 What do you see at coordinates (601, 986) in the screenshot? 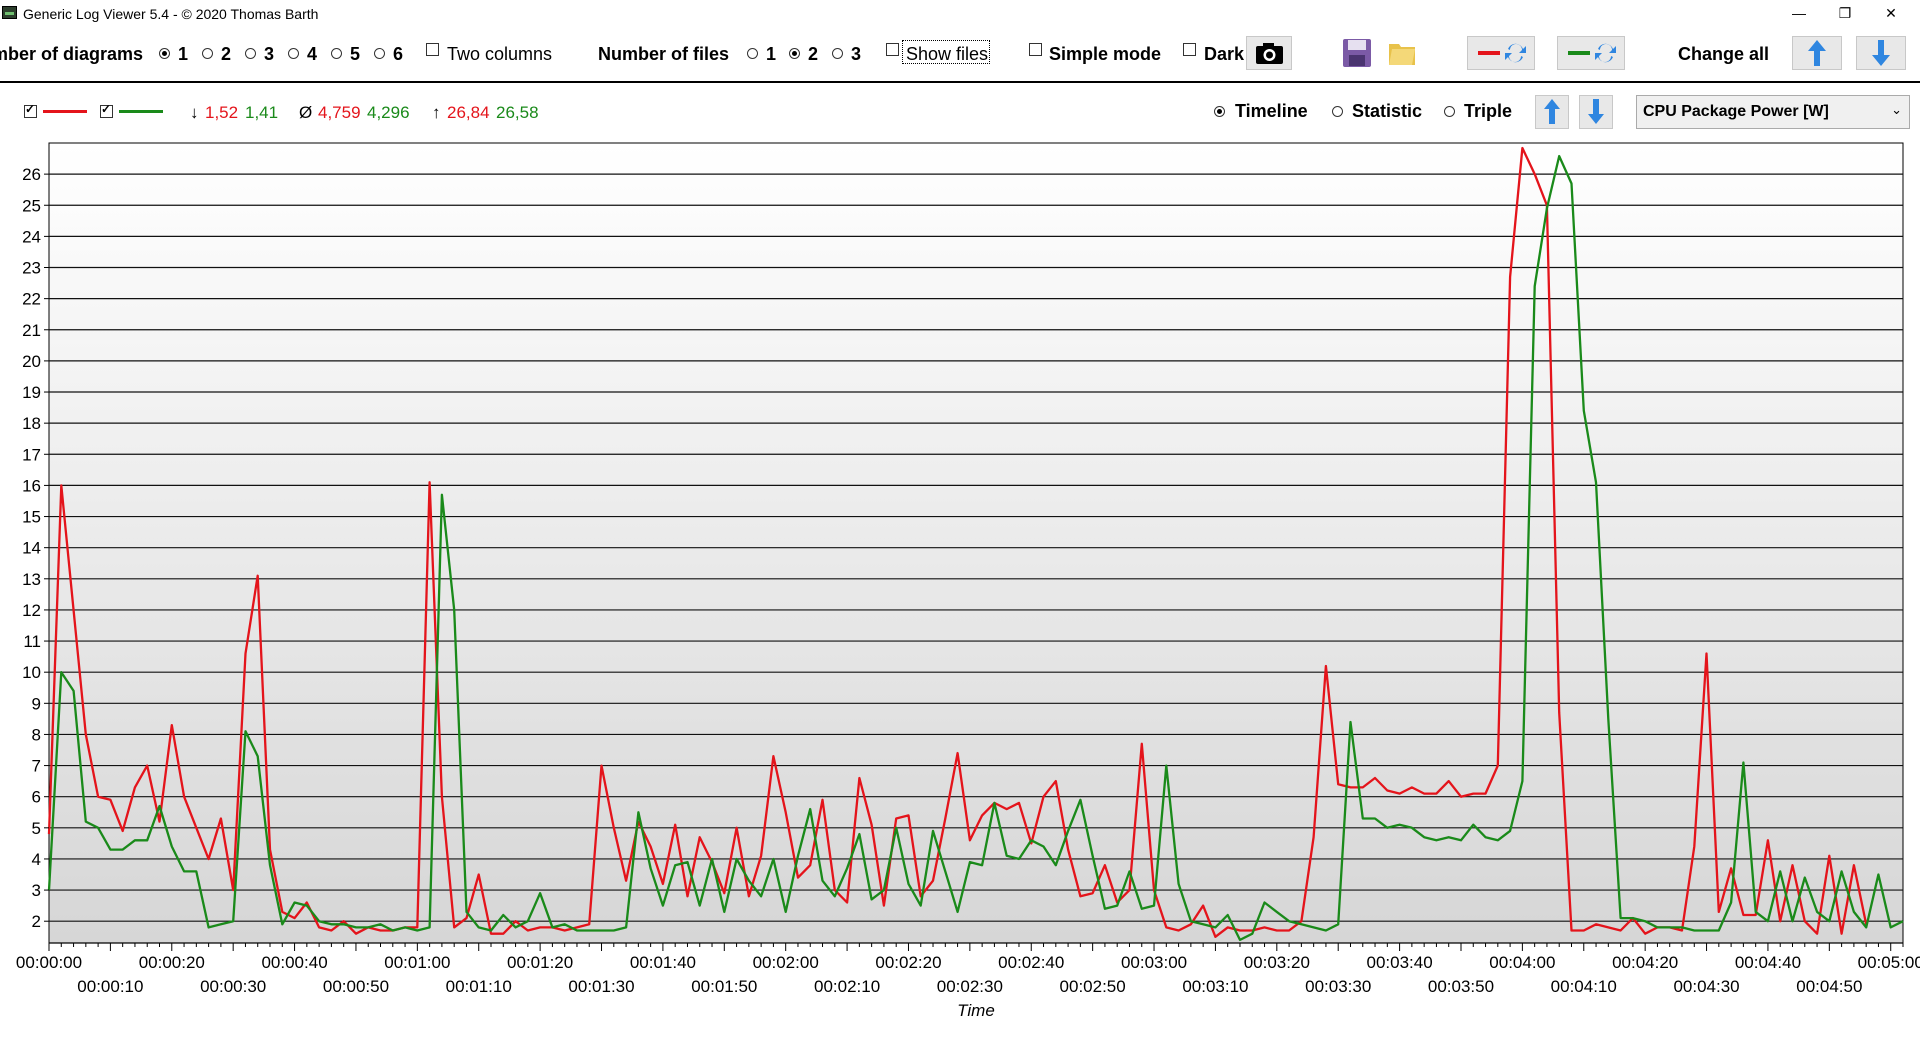
I see `x-tick-label: 00:01:30` at bounding box center [601, 986].